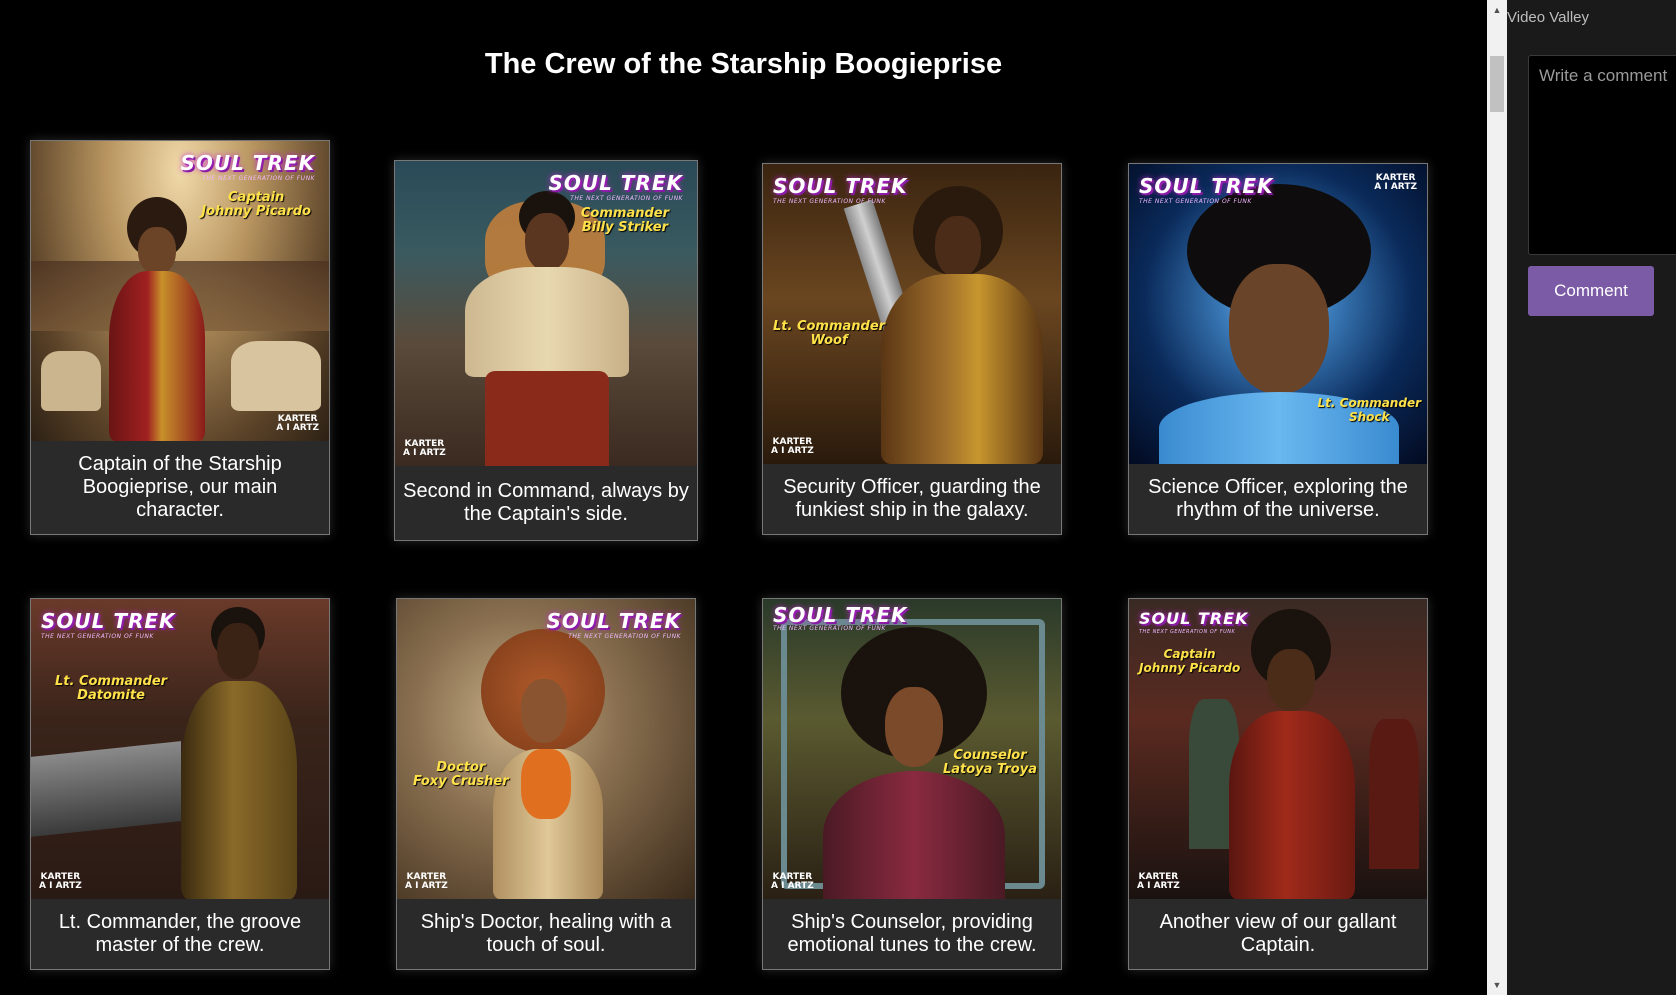 The width and height of the screenshot is (1676, 995). I want to click on page-scrollbar: ▲ ▼, so click(1497, 497).